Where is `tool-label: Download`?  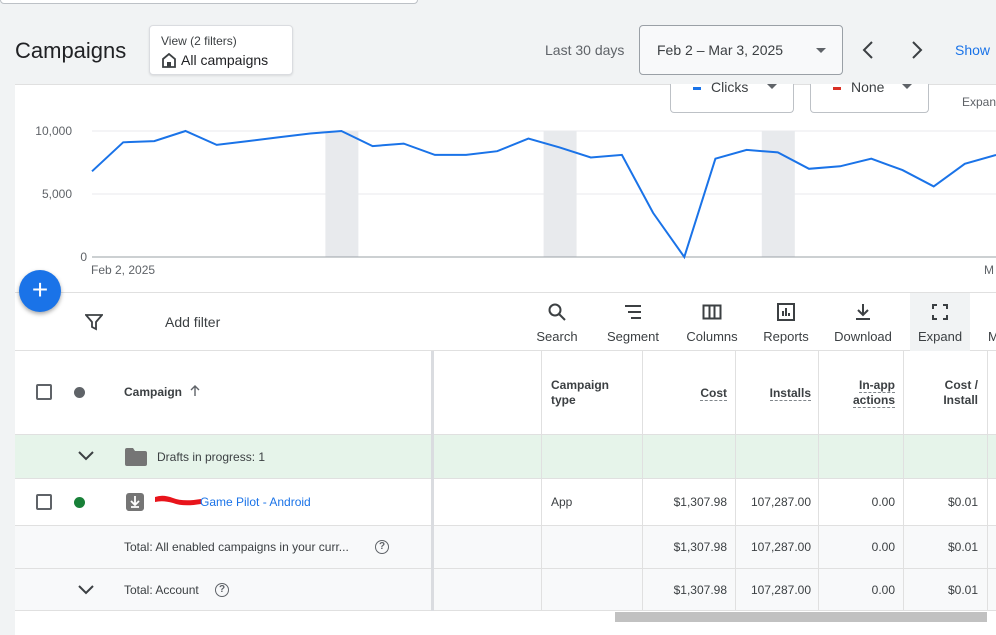 tool-label: Download is located at coordinates (863, 336).